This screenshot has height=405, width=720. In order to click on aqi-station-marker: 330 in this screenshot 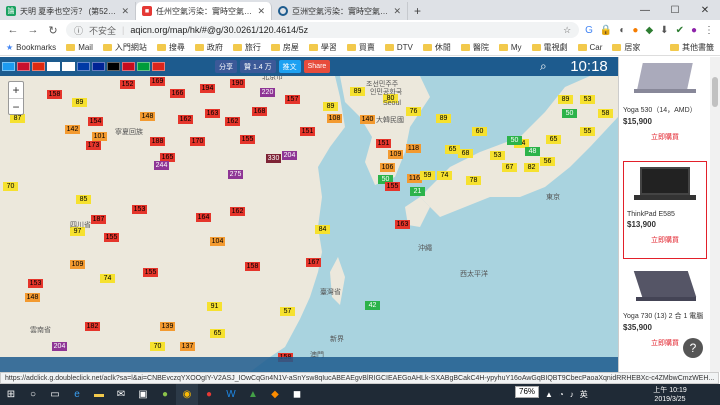, I will do `click(273, 158)`.